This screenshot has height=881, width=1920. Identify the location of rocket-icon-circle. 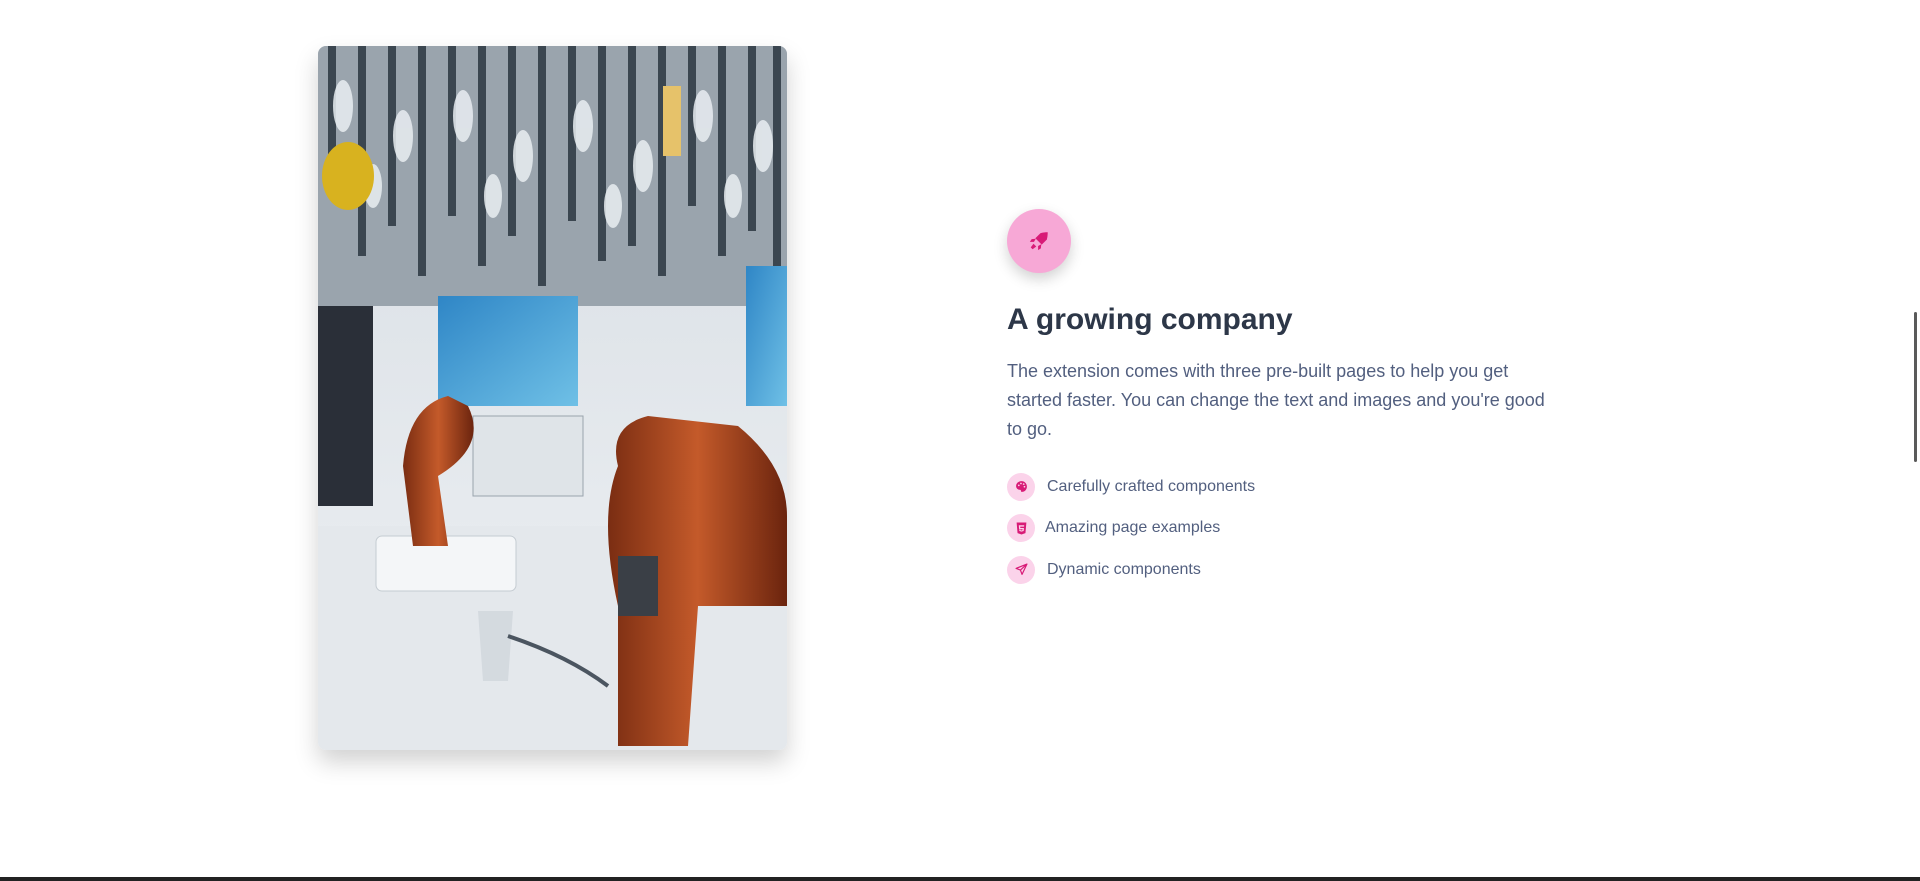
(1039, 241).